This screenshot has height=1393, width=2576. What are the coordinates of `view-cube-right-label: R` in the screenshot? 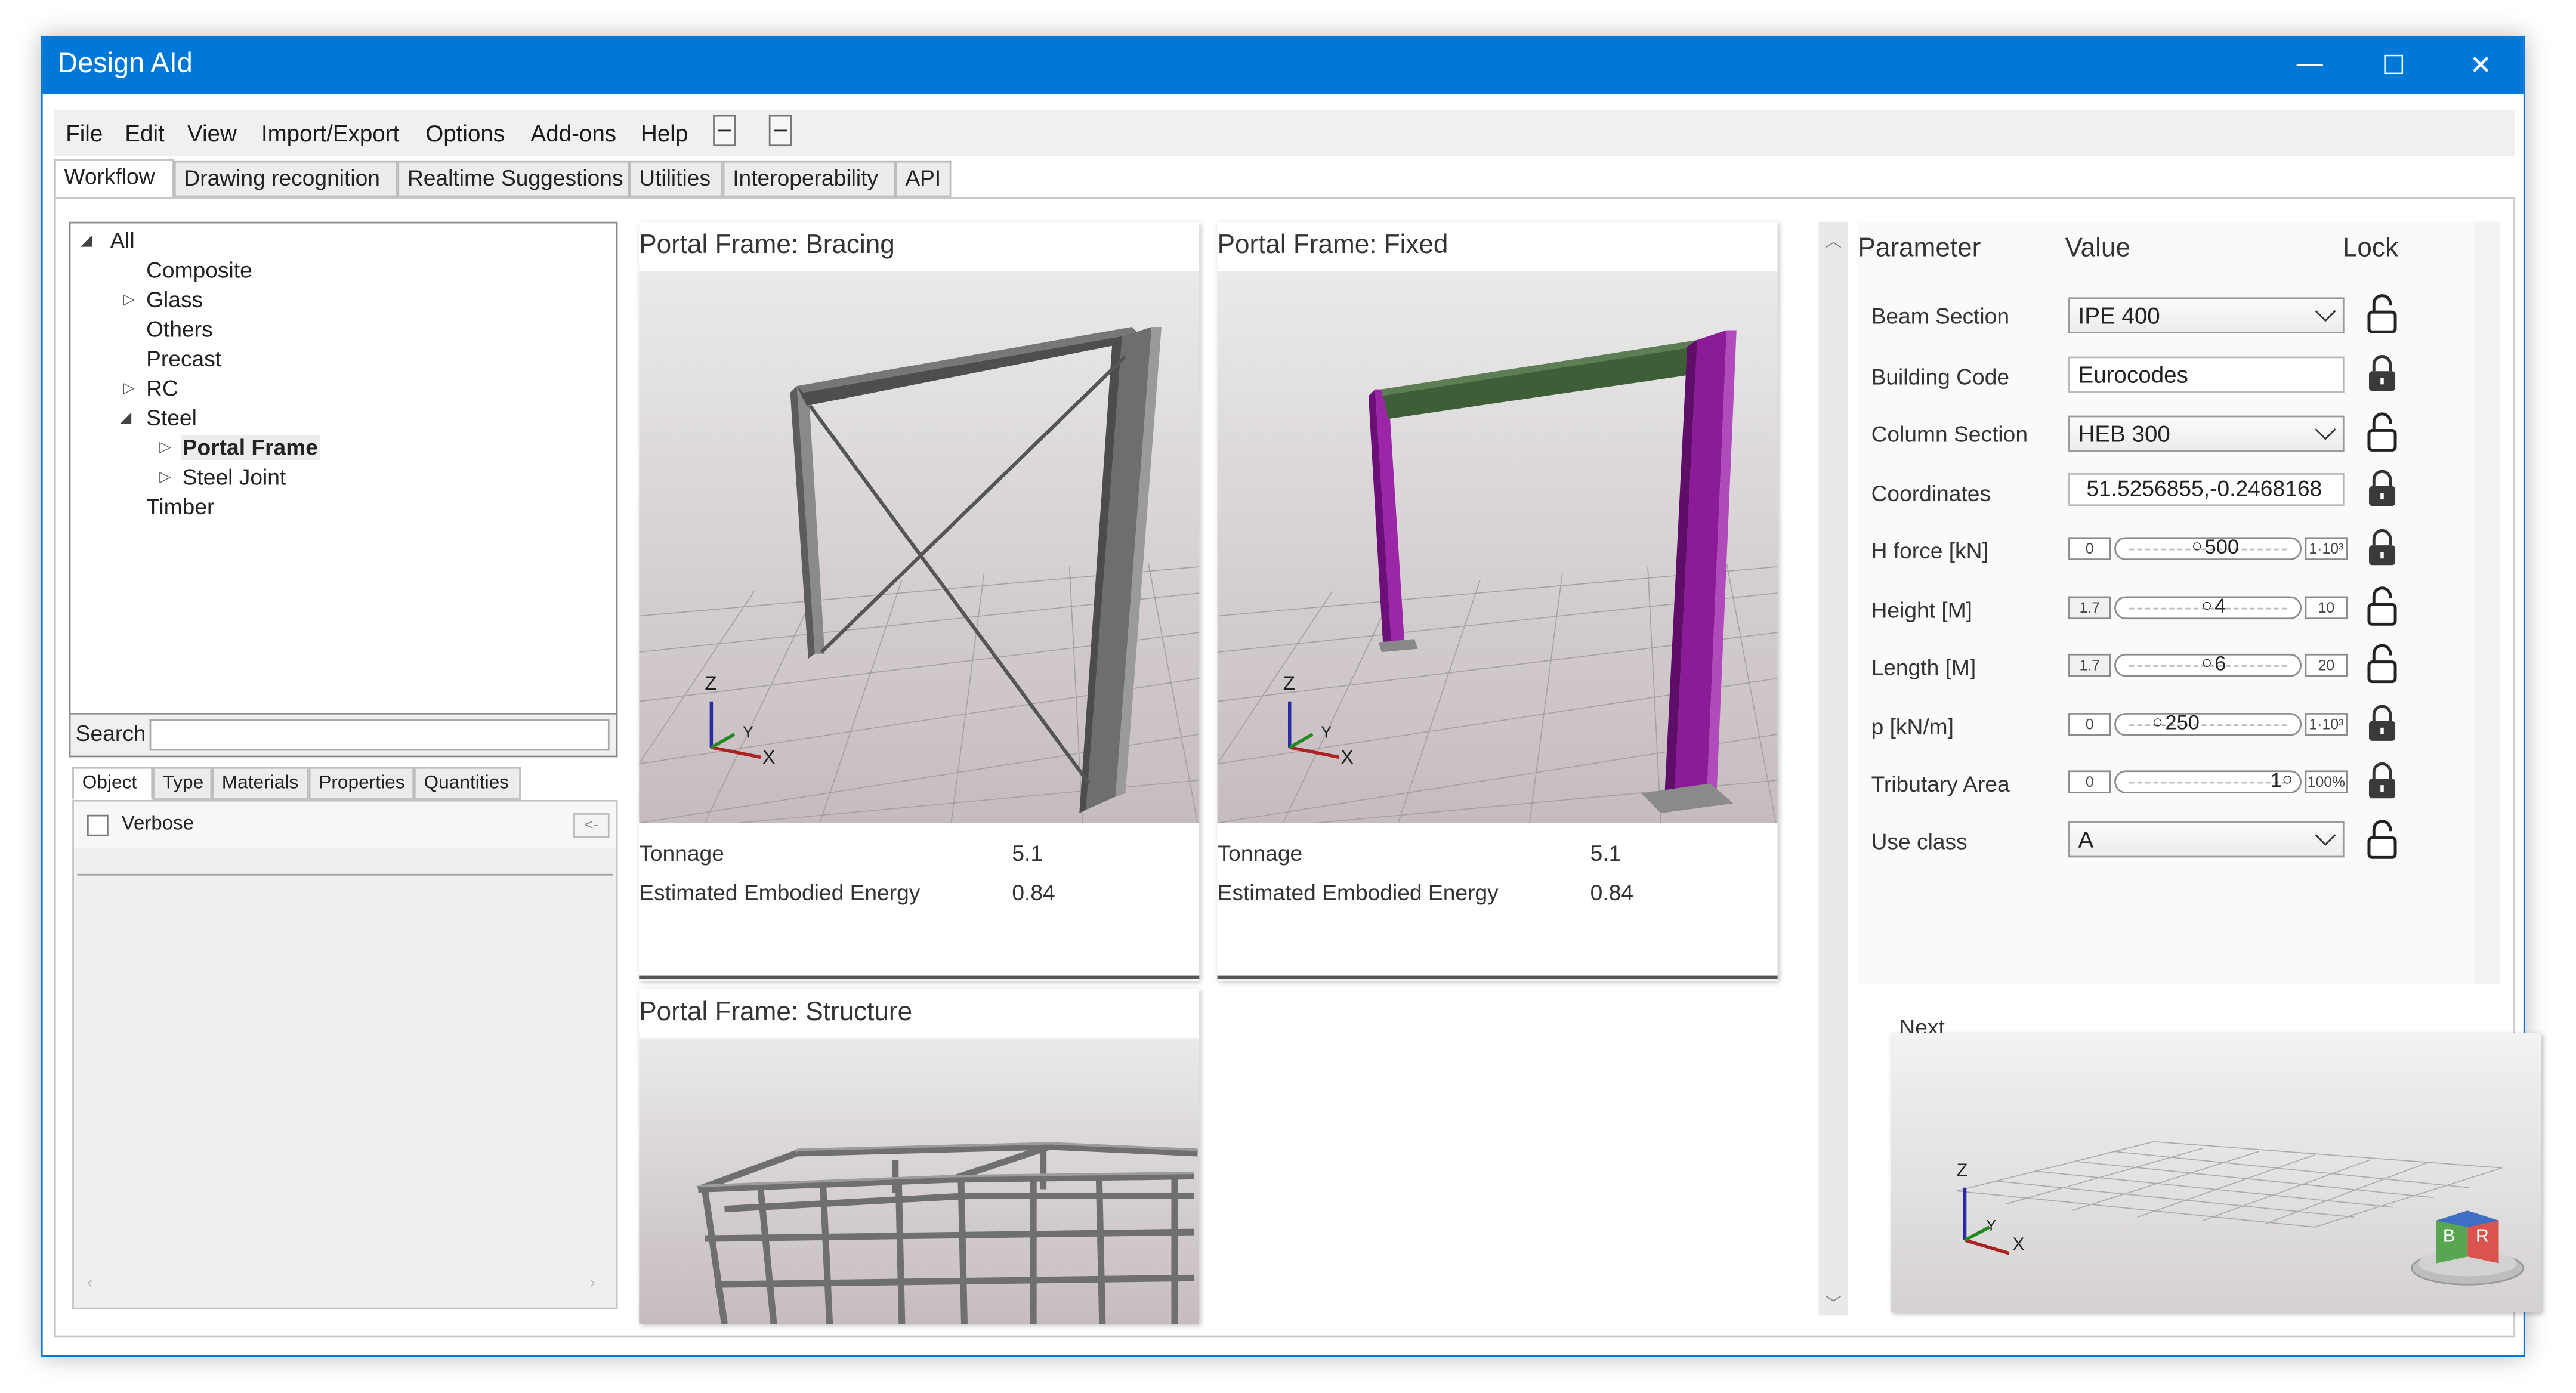 It's located at (2482, 1237).